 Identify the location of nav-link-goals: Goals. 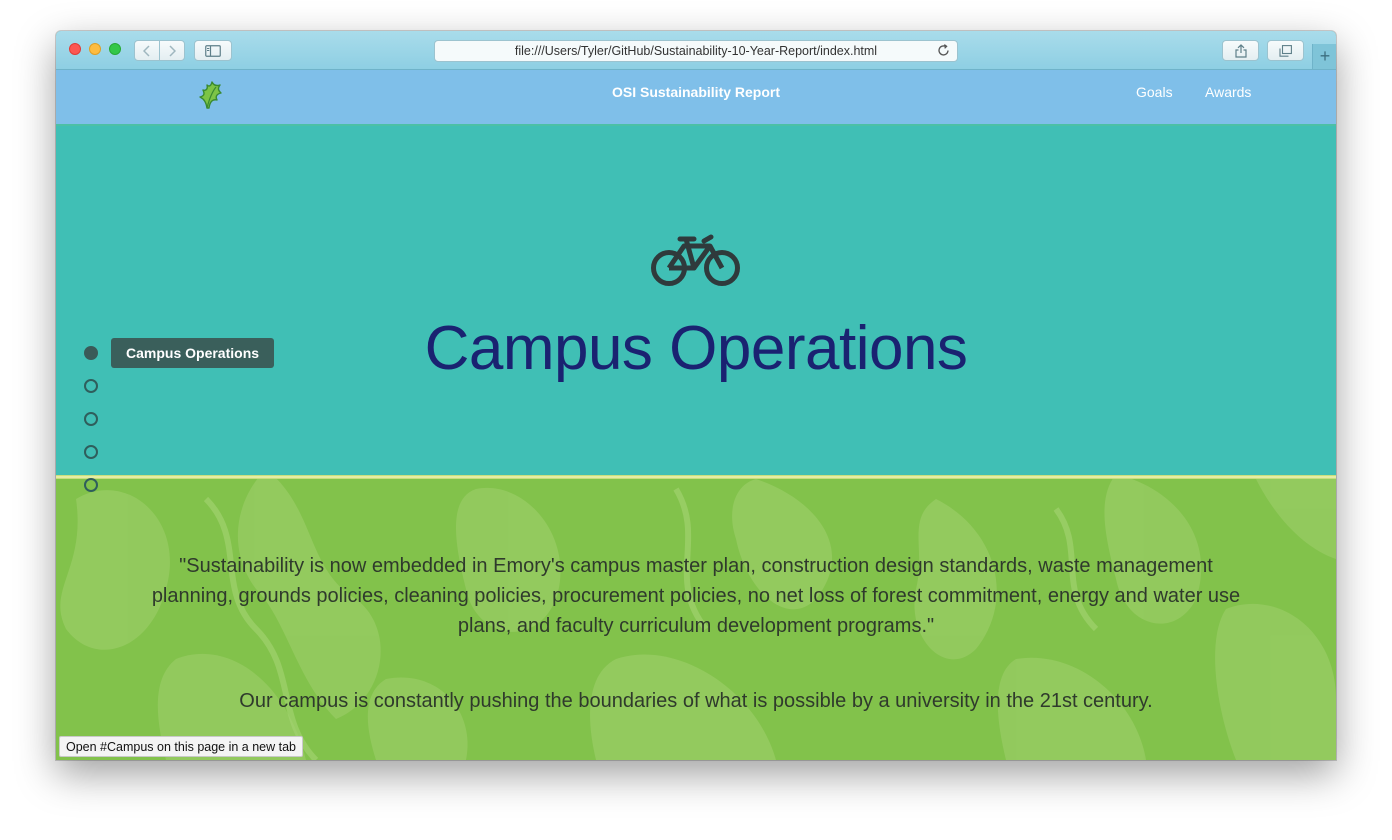
(1154, 92).